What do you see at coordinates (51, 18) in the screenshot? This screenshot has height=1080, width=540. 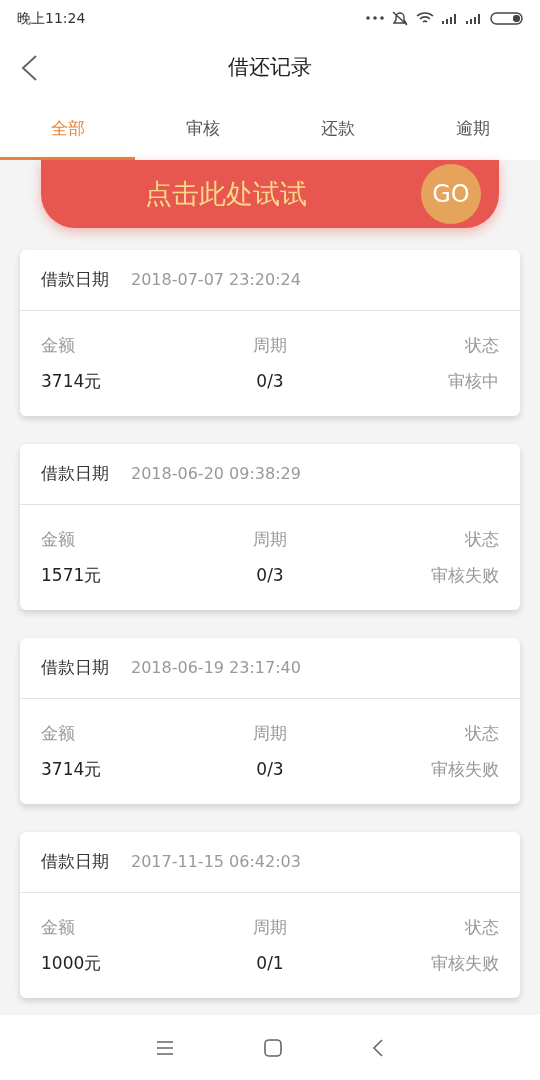 I see `status-time: 晚上11:24` at bounding box center [51, 18].